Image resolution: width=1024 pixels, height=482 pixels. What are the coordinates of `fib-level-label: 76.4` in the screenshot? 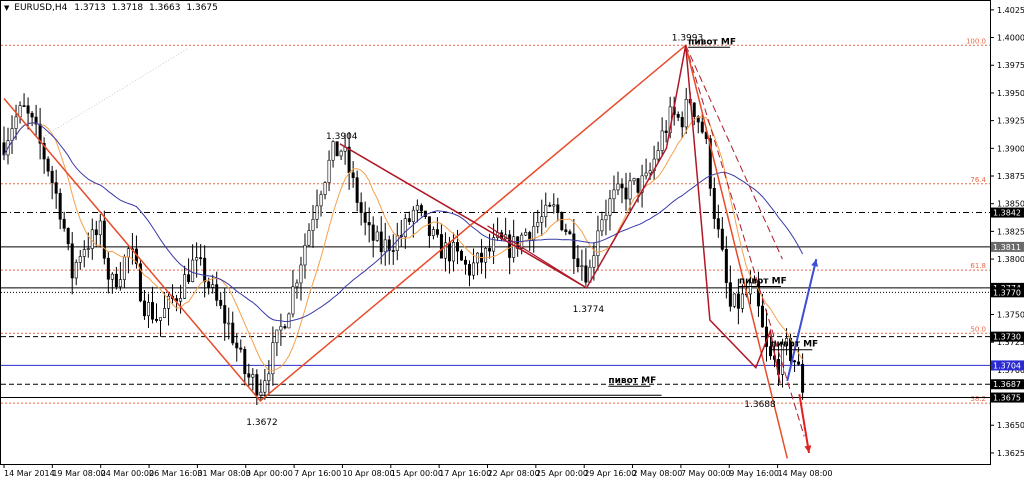 It's located at (978, 180).